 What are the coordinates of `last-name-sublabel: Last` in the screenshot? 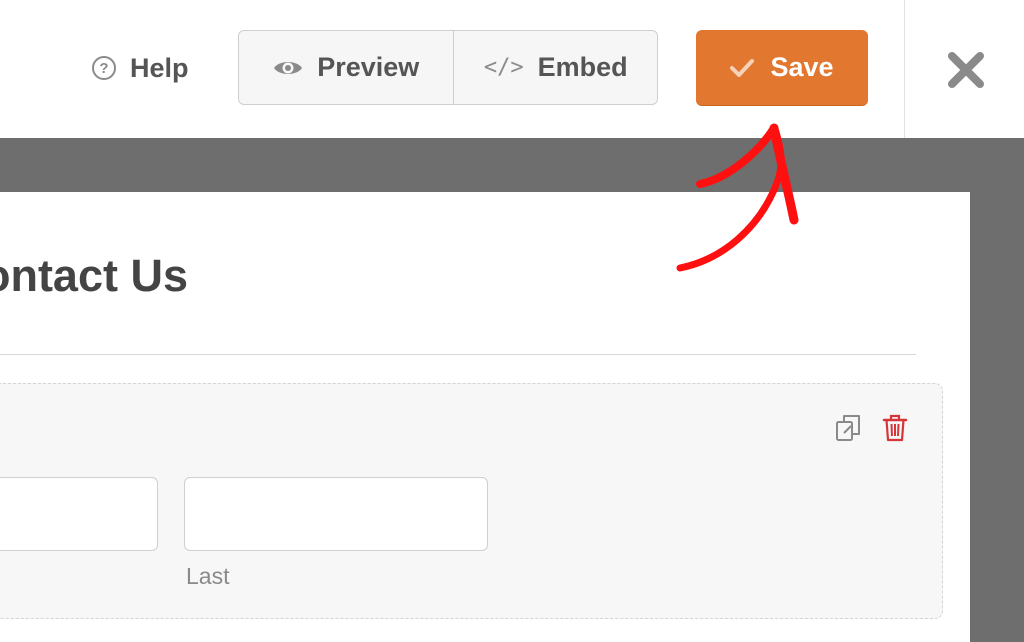 It's located at (208, 576).